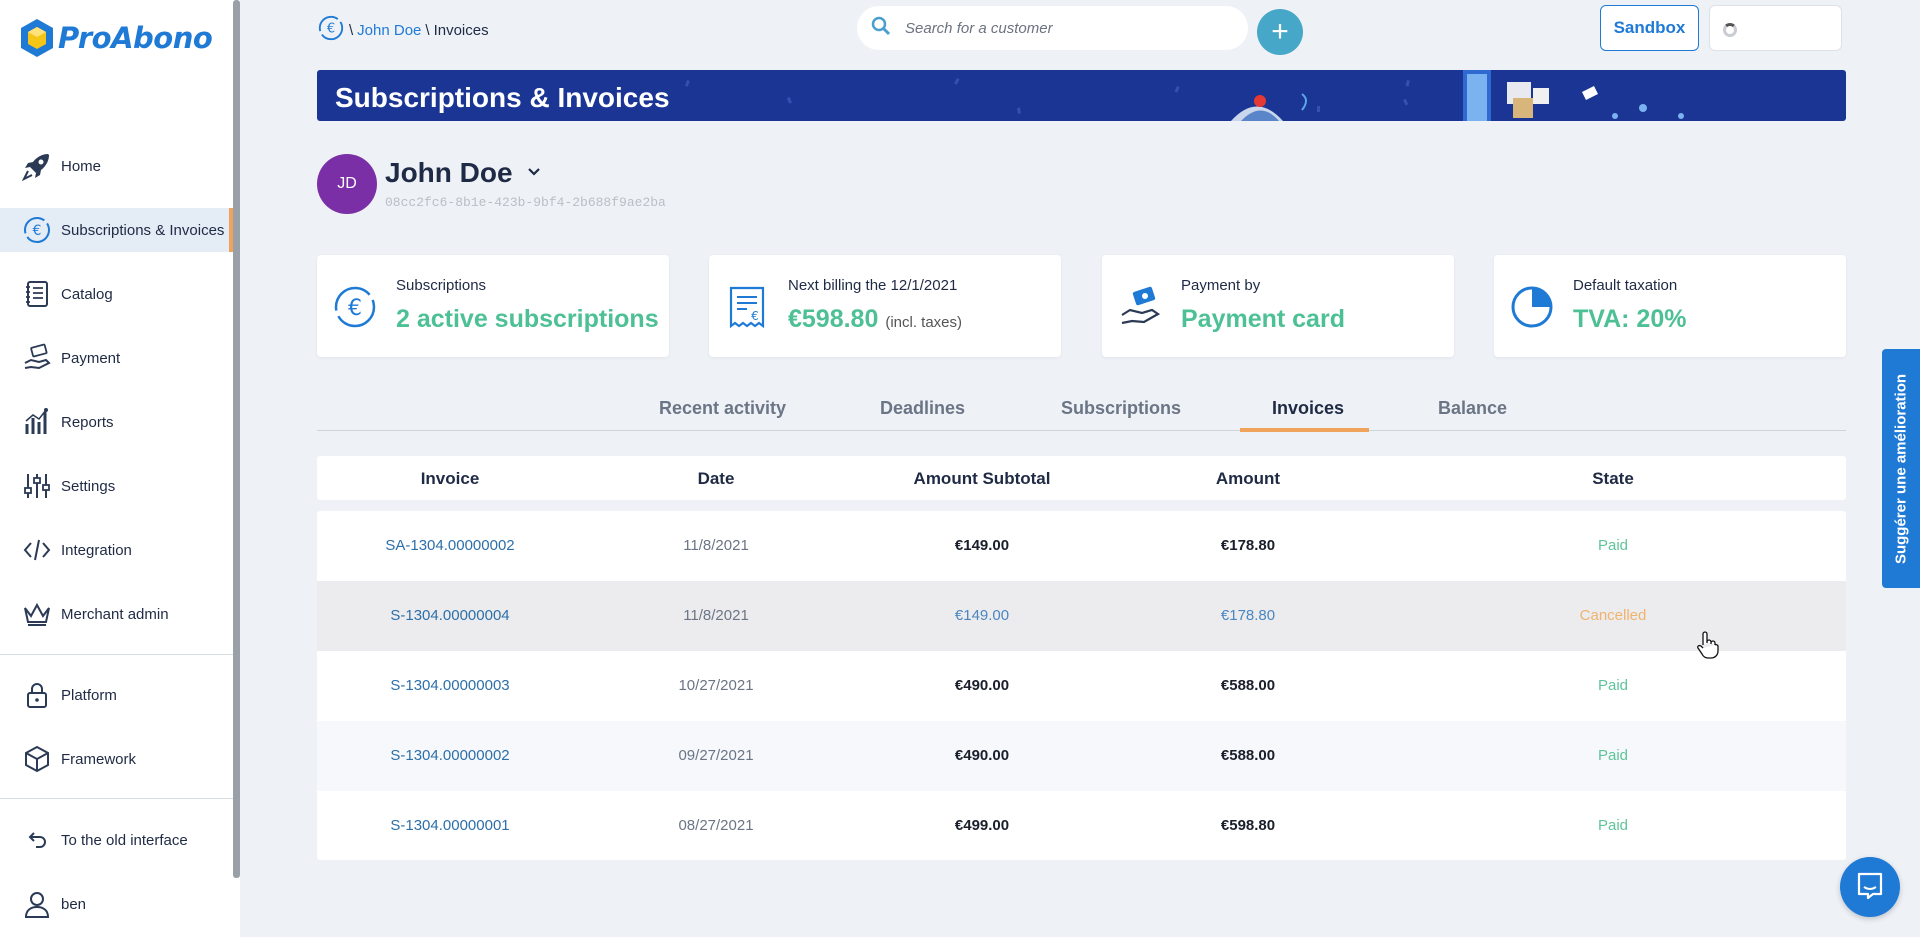 The width and height of the screenshot is (1920, 937). I want to click on sidebar-item-user: ben, so click(116, 904).